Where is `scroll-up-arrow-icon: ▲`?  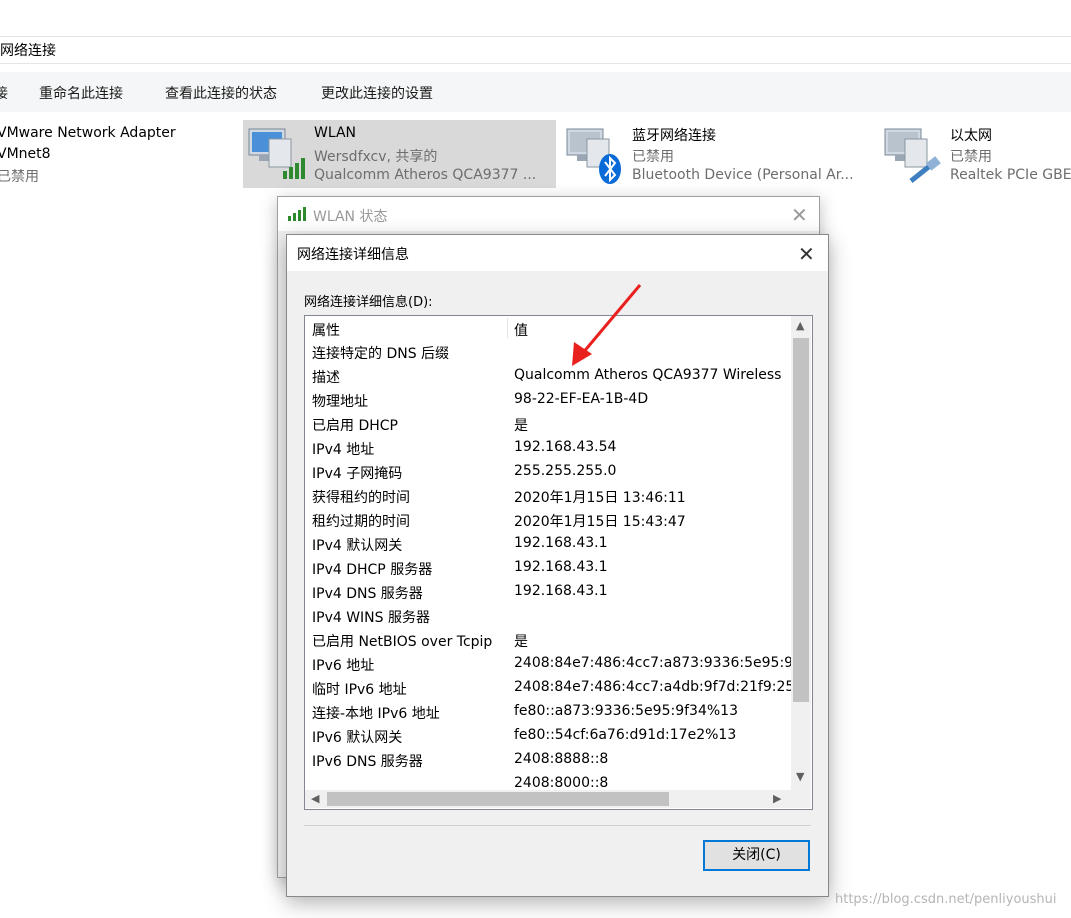
scroll-up-arrow-icon: ▲ is located at coordinates (800, 325).